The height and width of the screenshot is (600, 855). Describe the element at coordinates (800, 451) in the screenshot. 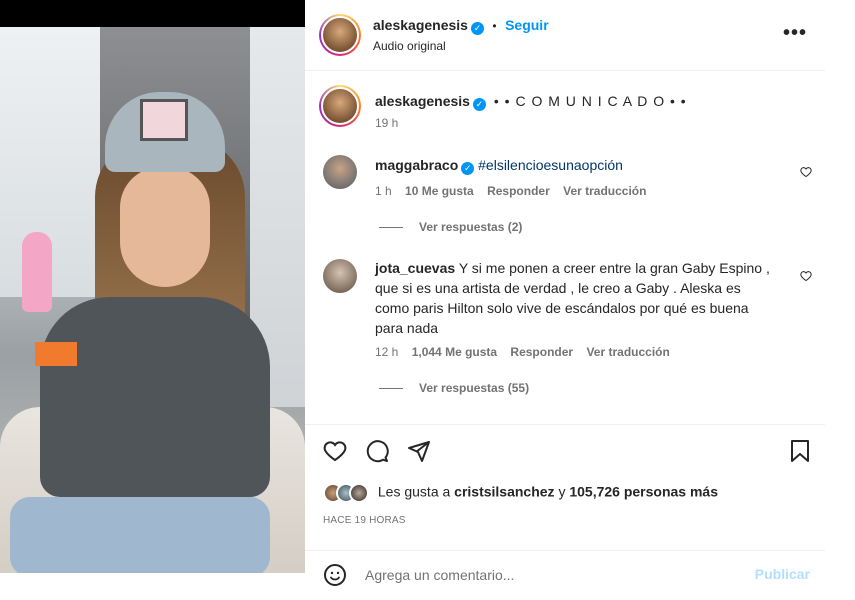

I see `save-bookmark-icon` at that location.